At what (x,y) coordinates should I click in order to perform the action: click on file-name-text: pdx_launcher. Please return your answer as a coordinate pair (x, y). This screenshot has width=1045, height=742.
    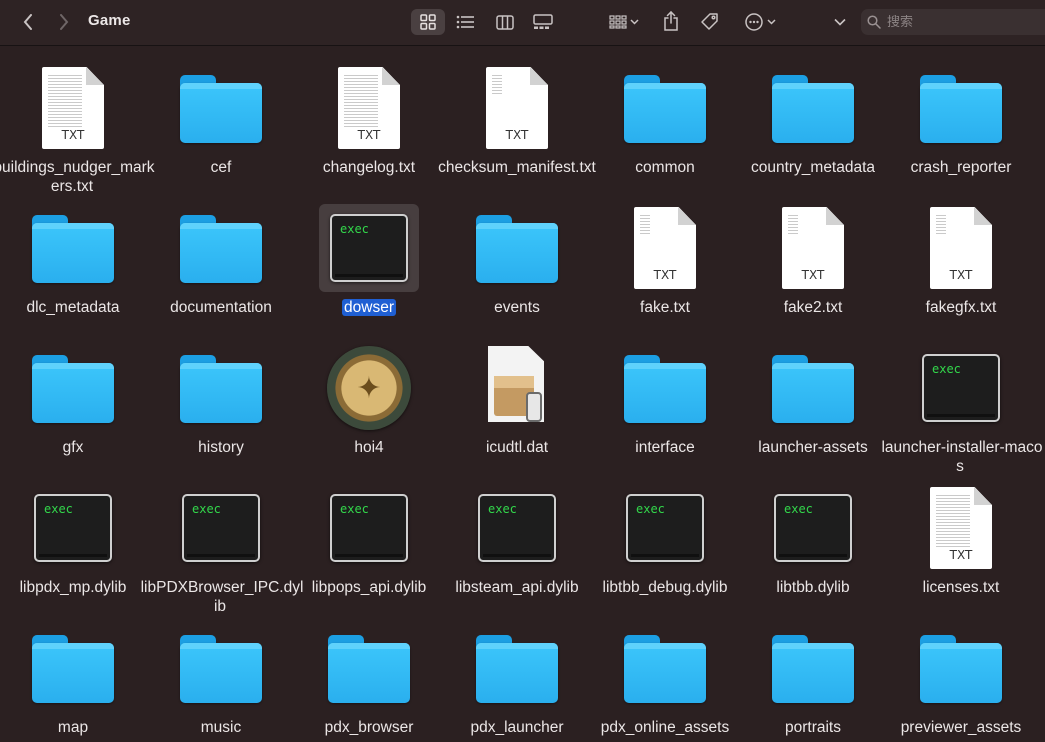
    Looking at the image, I should click on (517, 727).